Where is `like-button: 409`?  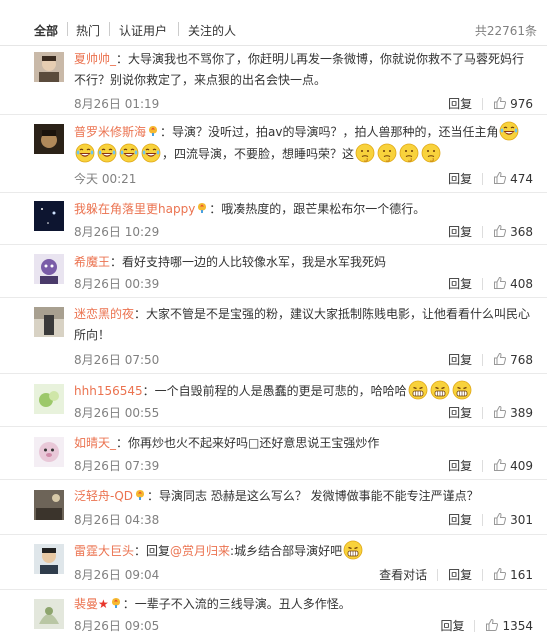 like-button: 409 is located at coordinates (513, 465).